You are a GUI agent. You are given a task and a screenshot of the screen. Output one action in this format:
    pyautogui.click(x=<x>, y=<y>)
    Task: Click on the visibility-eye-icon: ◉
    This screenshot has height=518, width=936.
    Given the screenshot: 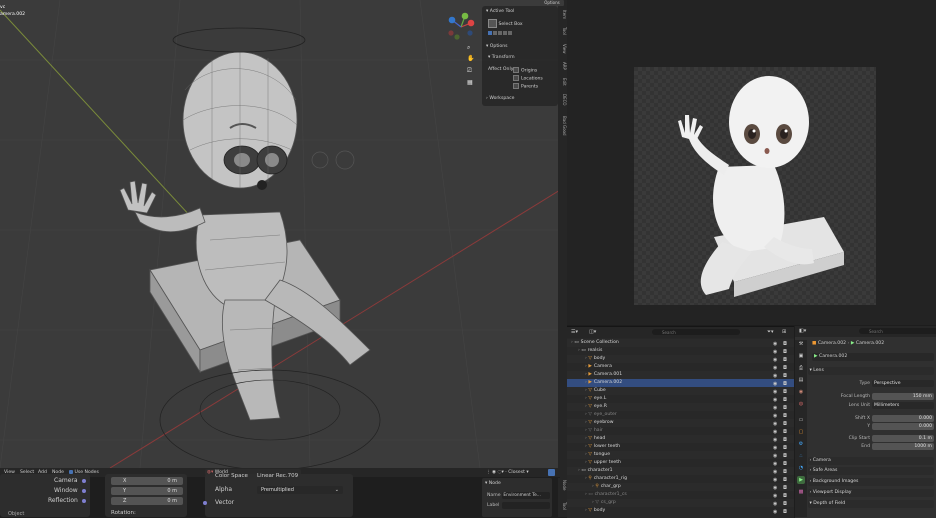 What is the action you would take?
    pyautogui.click(x=775, y=512)
    